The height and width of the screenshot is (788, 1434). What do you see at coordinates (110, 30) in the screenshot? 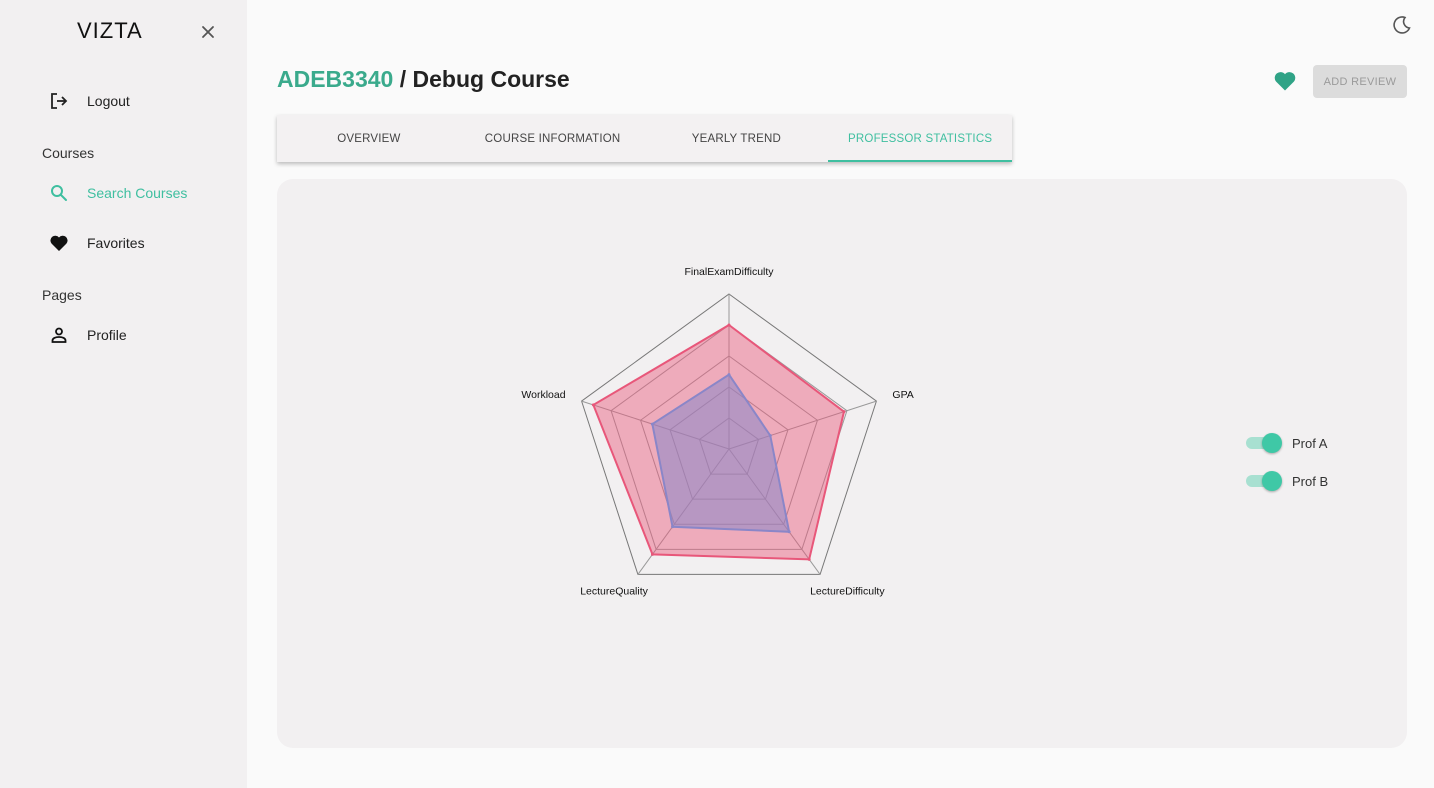
I see `app-logo: VIZTA` at bounding box center [110, 30].